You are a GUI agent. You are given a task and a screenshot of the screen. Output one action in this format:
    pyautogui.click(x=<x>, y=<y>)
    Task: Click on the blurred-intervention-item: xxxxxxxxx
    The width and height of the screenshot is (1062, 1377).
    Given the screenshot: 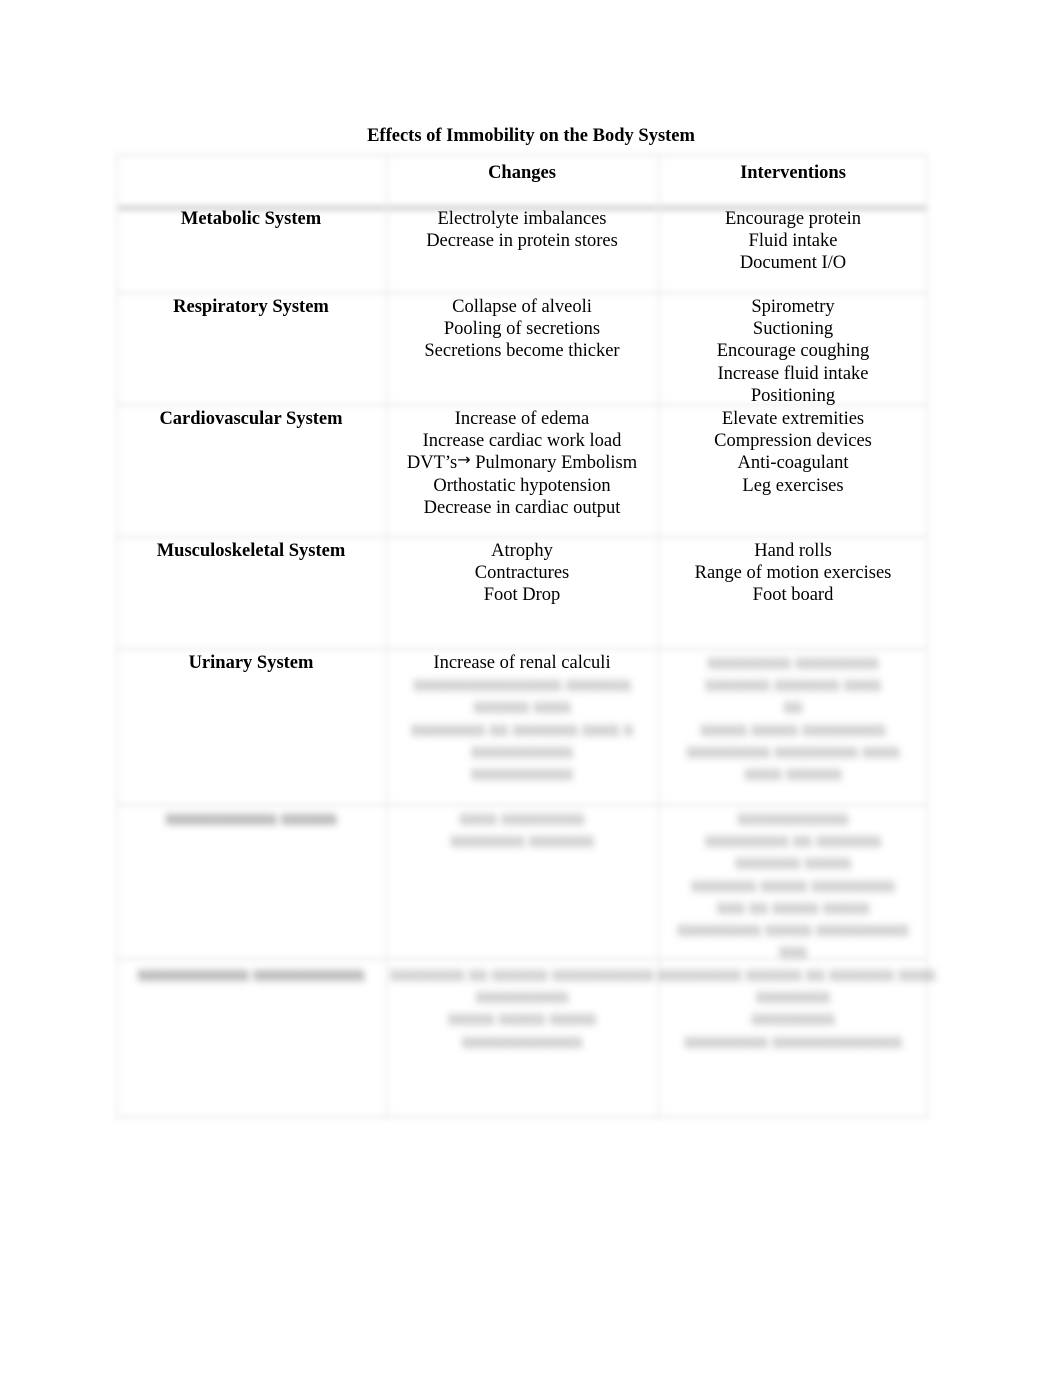 What is the action you would take?
    pyautogui.click(x=793, y=1019)
    